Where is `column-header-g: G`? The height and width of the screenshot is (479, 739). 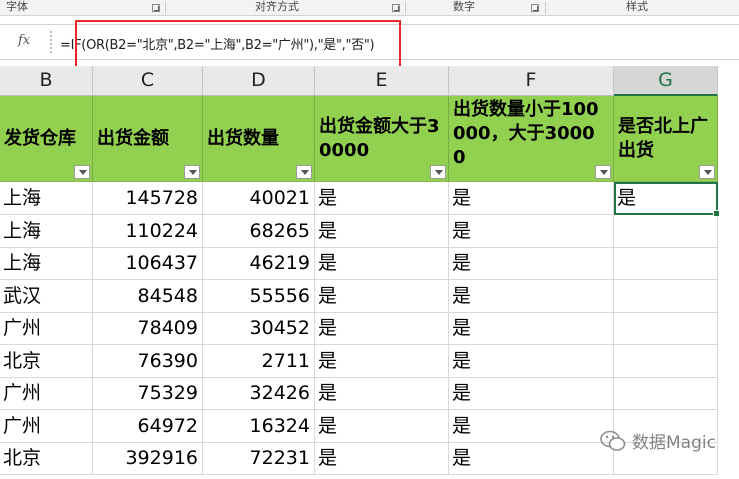
column-header-g: G is located at coordinates (666, 81).